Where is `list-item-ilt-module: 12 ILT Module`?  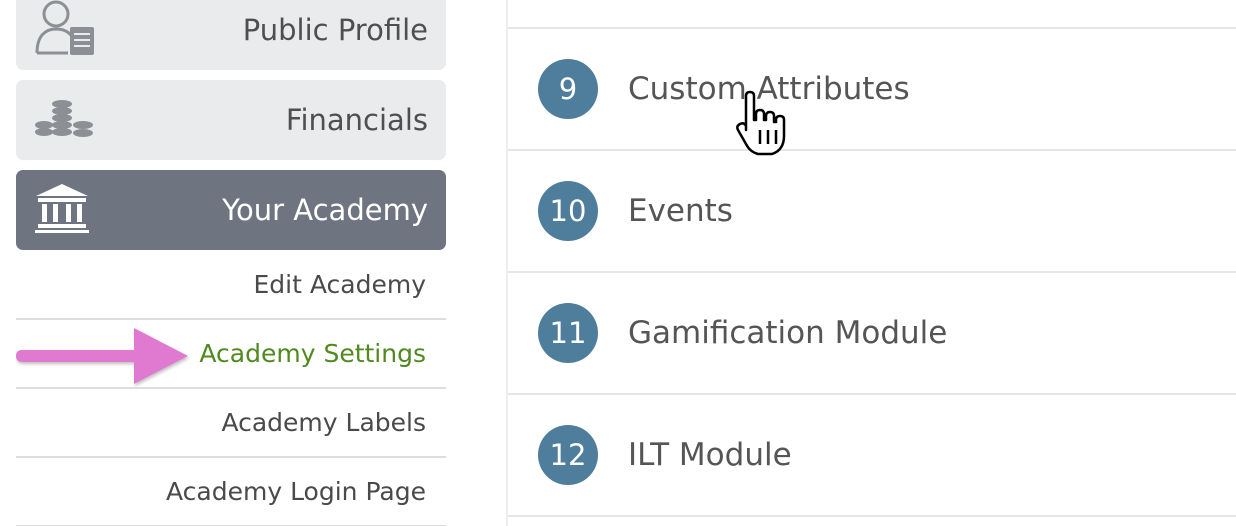 list-item-ilt-module: 12 ILT Module is located at coordinates (872, 456).